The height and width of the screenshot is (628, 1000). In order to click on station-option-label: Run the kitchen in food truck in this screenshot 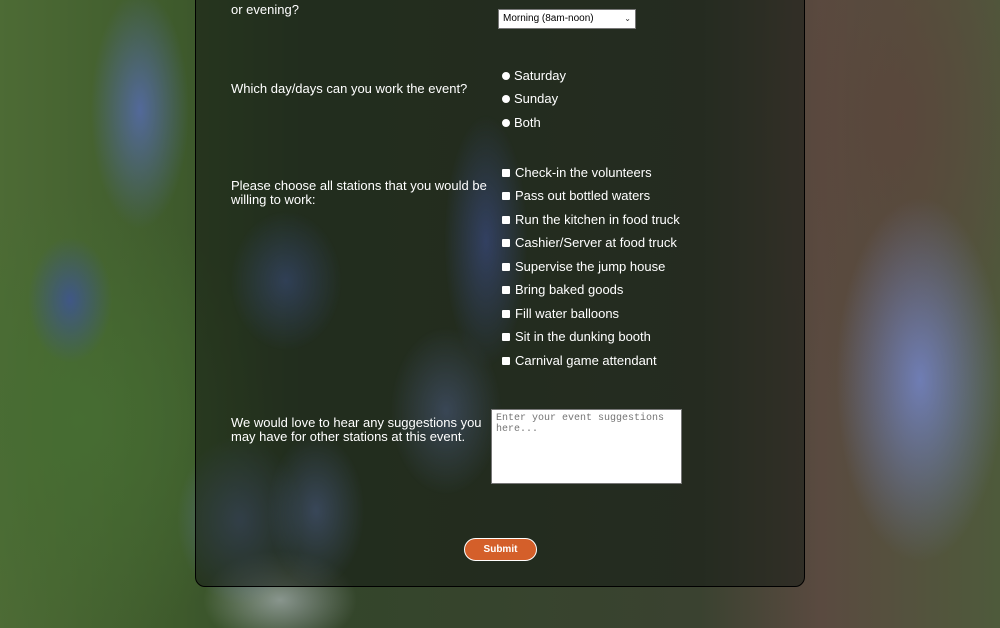, I will do `click(597, 219)`.